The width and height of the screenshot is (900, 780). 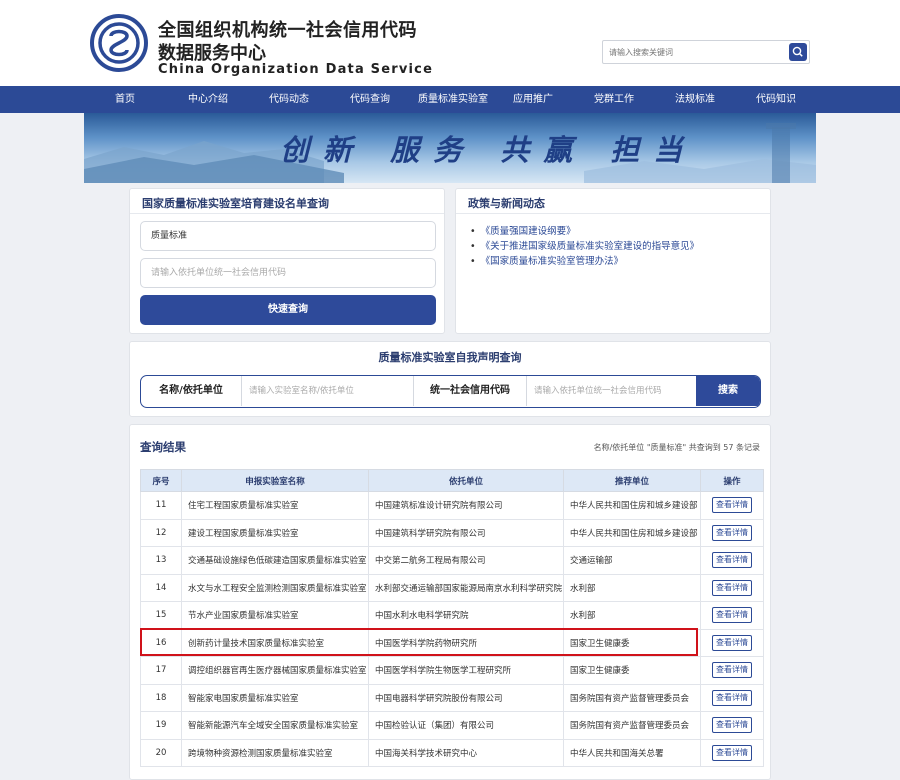 I want to click on news-link: 《关于推进国家级质量标准实验室建设的指导意见》, so click(x=585, y=245).